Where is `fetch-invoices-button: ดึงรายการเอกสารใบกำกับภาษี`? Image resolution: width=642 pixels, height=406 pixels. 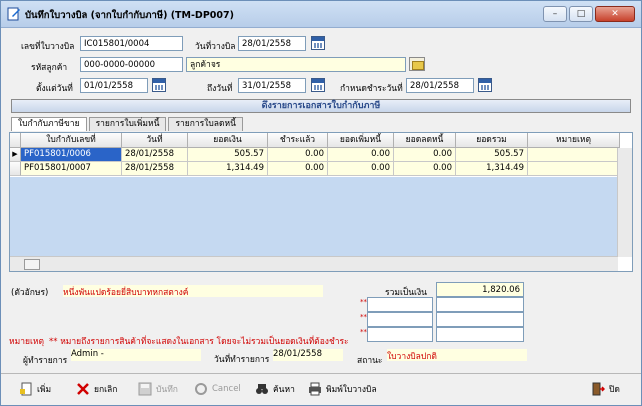
fetch-invoices-button: ดึงรายการเอกสารใบกำกับภาษี is located at coordinates (321, 106).